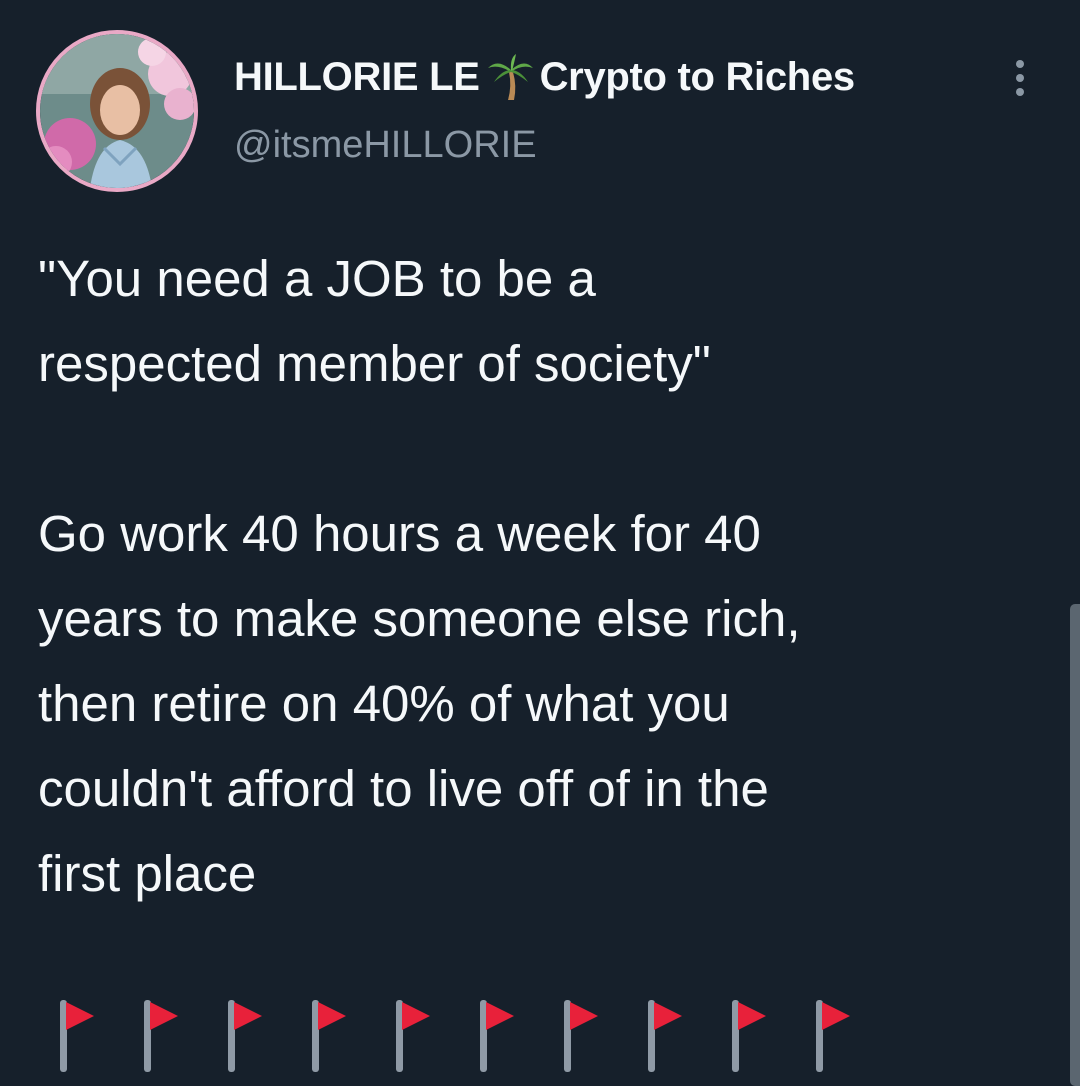  Describe the element at coordinates (1020, 78) in the screenshot. I see `more-vertical-icon` at that location.